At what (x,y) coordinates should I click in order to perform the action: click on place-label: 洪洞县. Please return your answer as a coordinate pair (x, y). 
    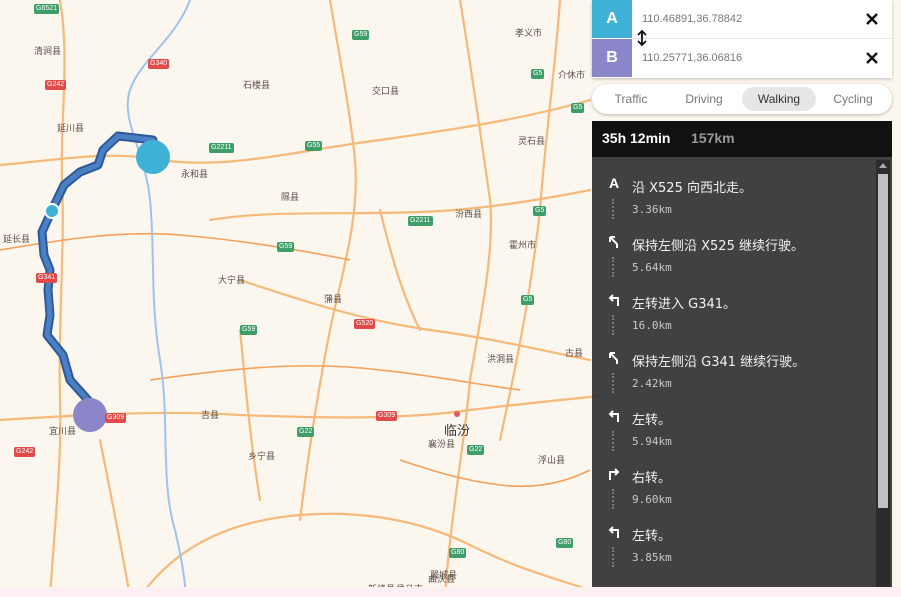
    Looking at the image, I should click on (501, 360).